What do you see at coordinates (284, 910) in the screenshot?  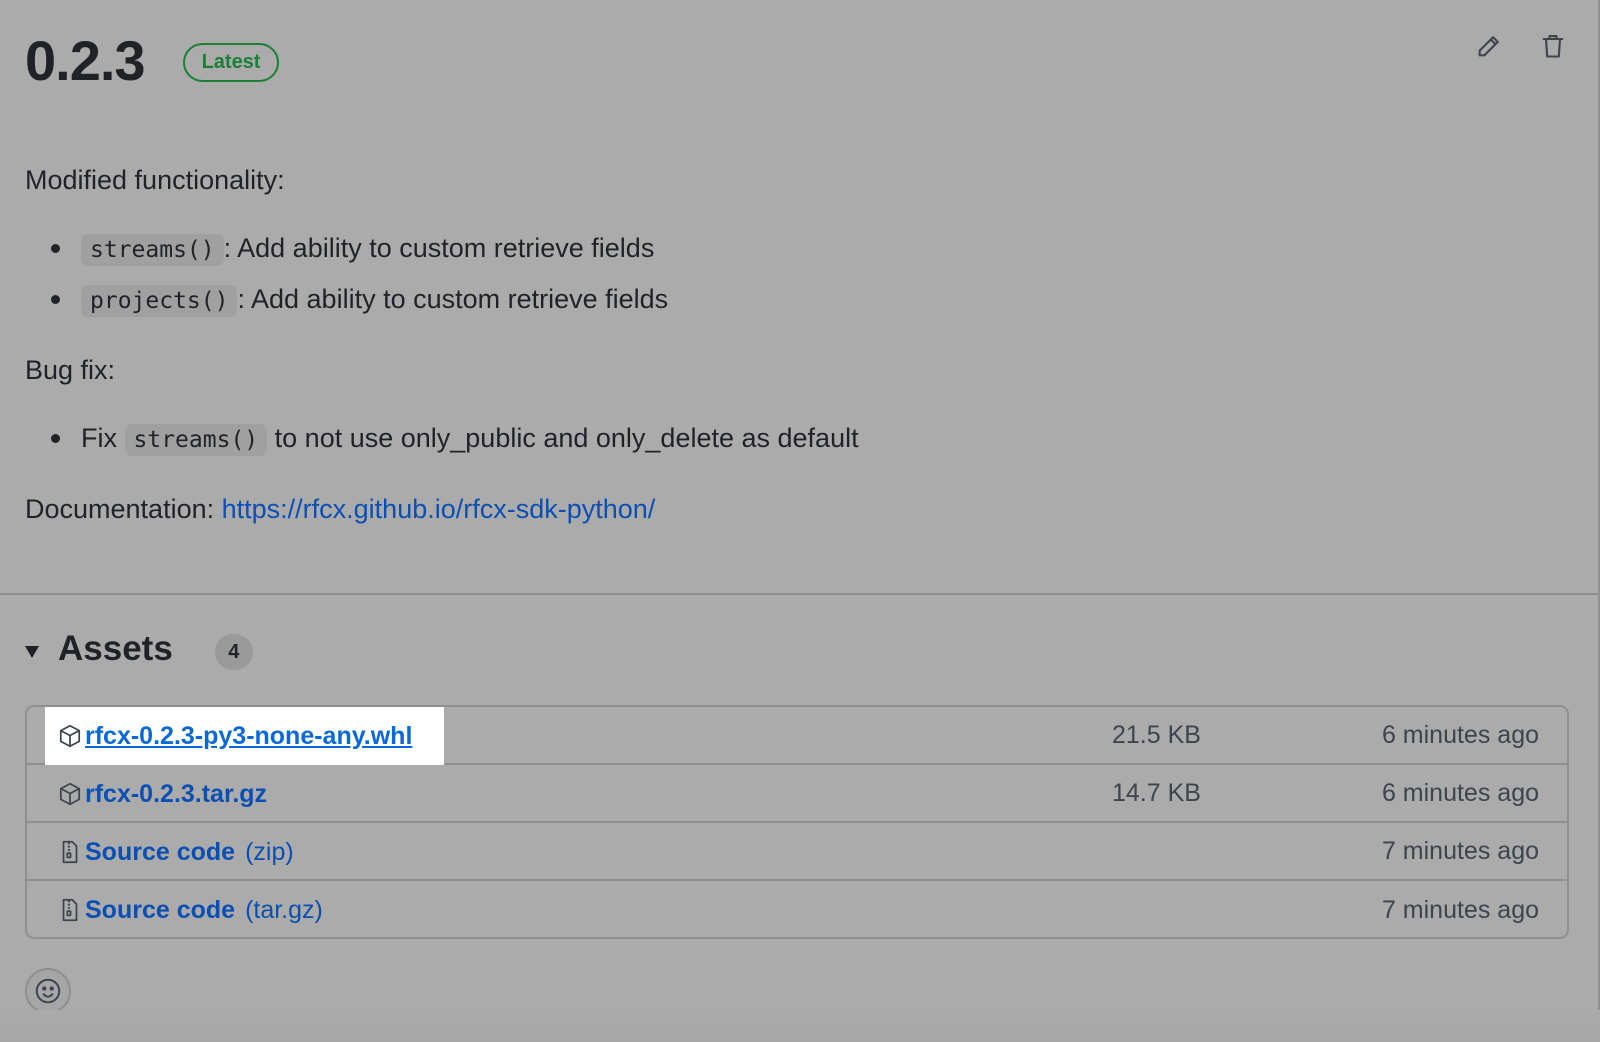 I see `asset-suffix: (tar.gz)` at bounding box center [284, 910].